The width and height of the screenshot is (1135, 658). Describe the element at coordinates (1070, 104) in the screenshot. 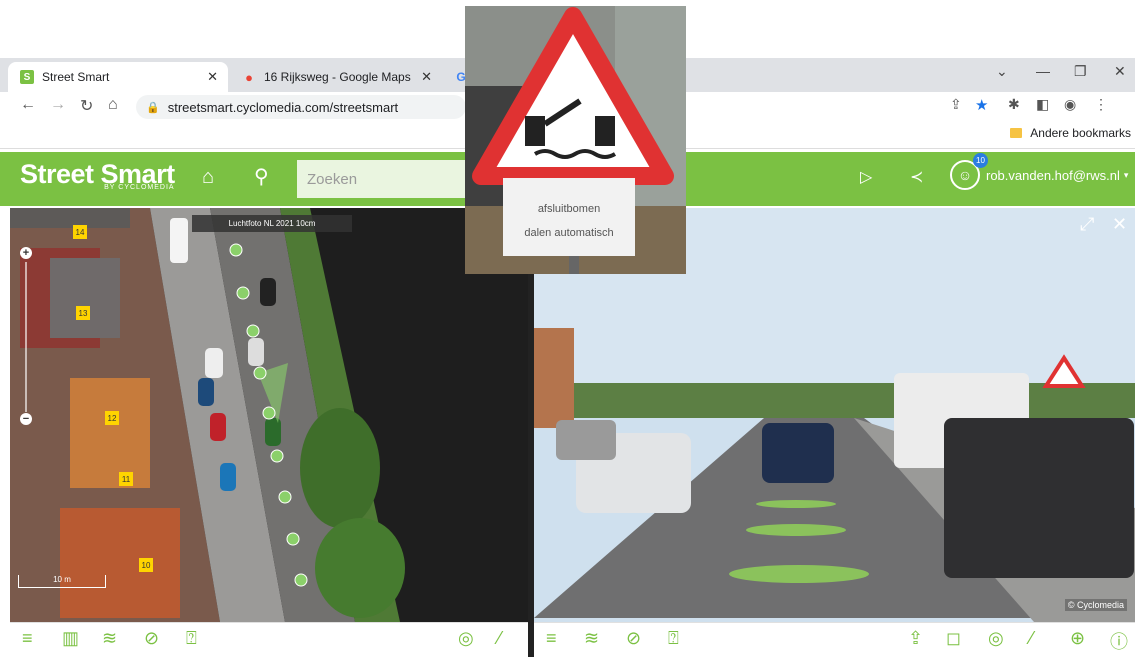

I see `profile-icon: ◉` at that location.